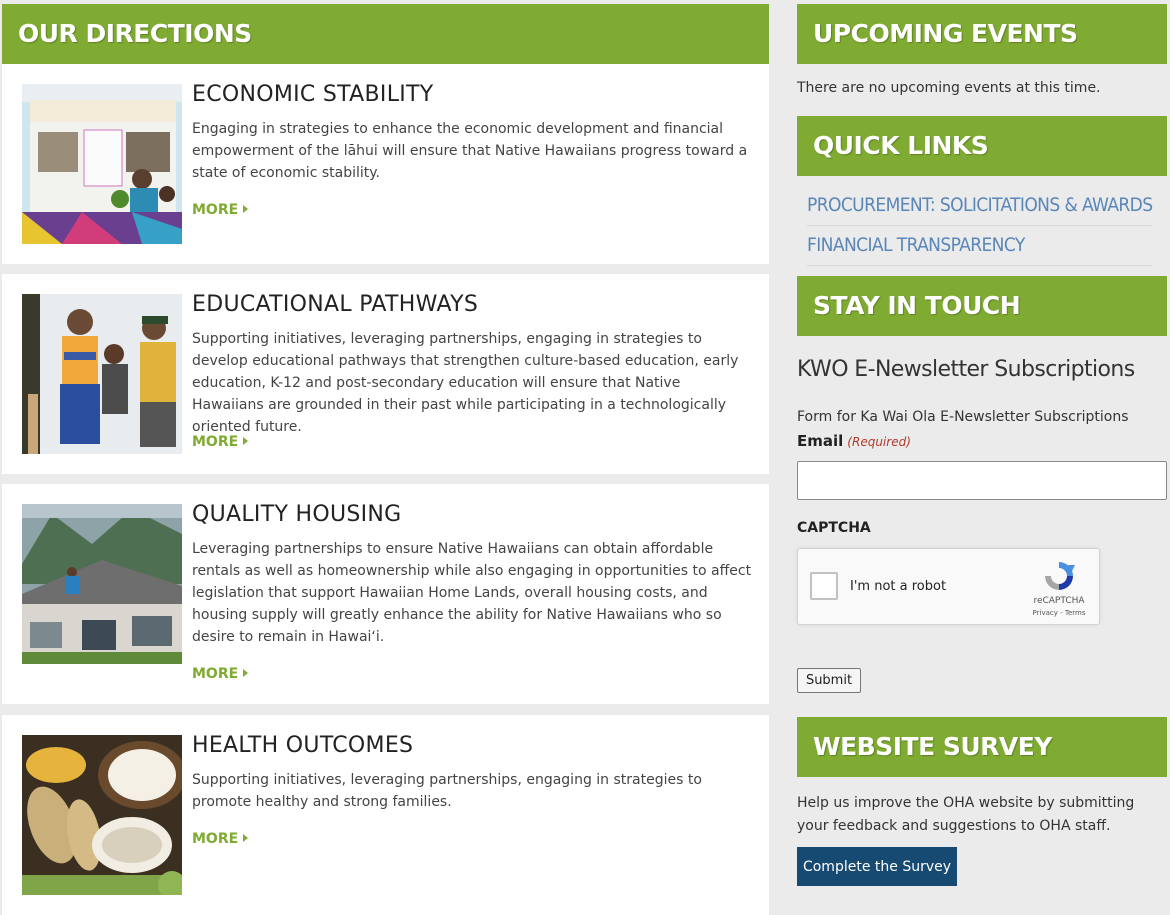 The image size is (1170, 915). What do you see at coordinates (877, 866) in the screenshot?
I see `complete-survey-button: Complete the Survey` at bounding box center [877, 866].